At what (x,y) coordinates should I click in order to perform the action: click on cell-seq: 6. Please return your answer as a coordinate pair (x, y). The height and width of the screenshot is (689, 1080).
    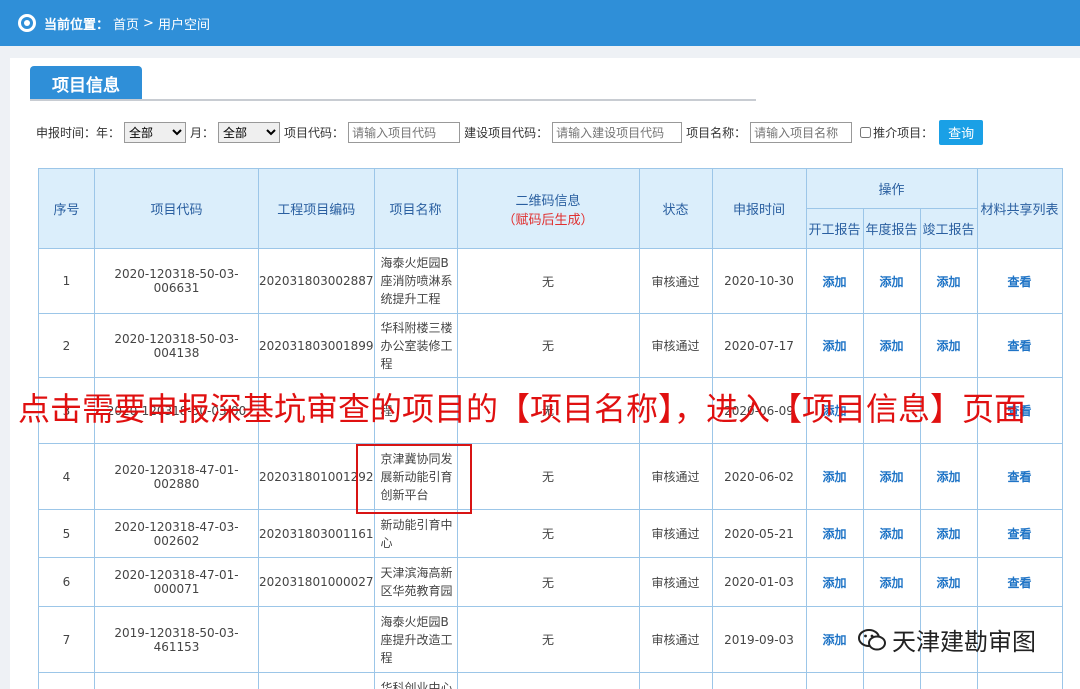
    Looking at the image, I should click on (66, 582).